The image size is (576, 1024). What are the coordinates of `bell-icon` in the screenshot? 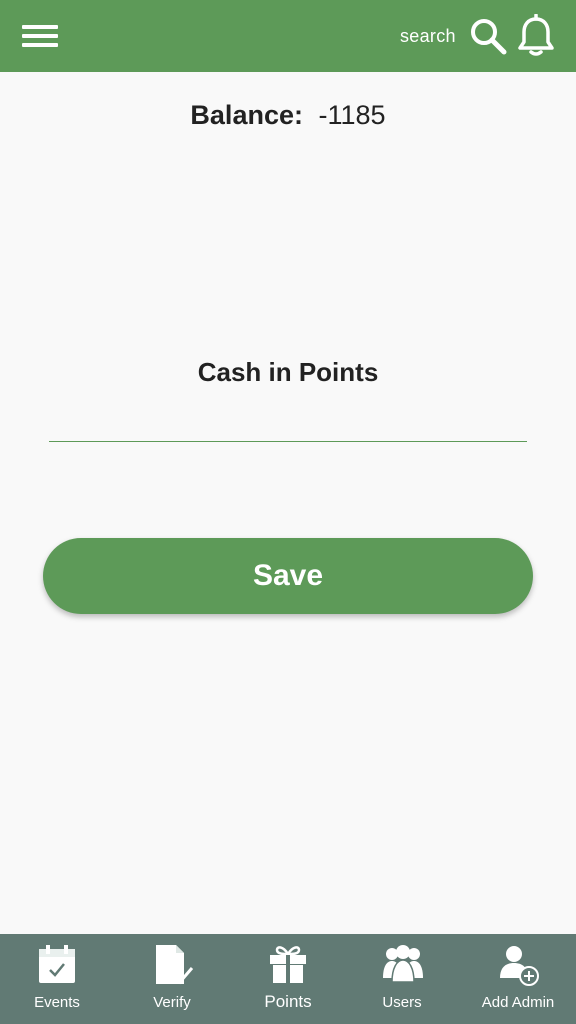 It's located at (536, 36).